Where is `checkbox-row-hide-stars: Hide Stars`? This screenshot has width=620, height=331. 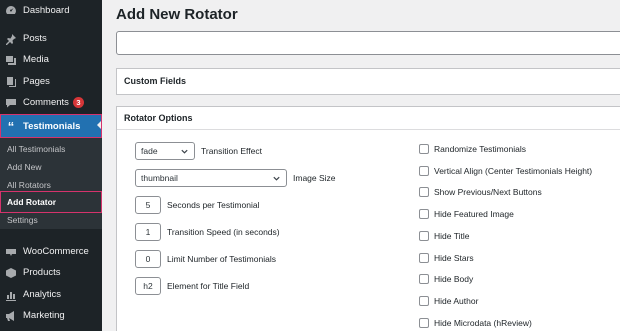 checkbox-row-hide-stars: Hide Stars is located at coordinates (446, 258).